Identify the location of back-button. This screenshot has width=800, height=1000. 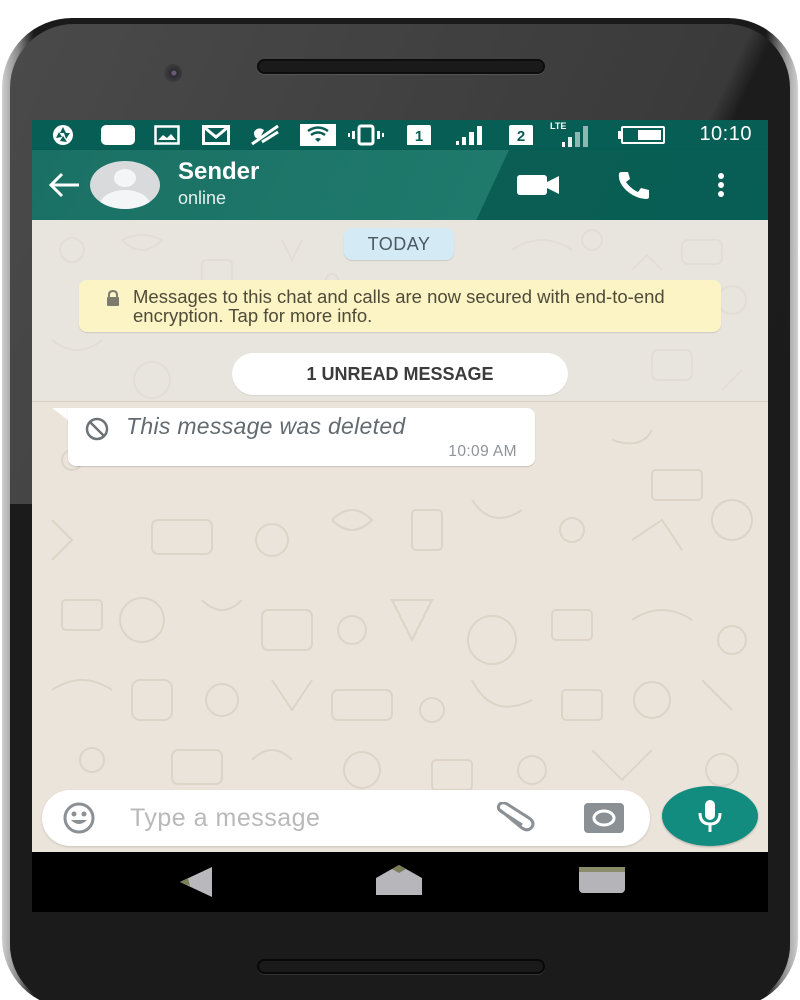
(64, 185).